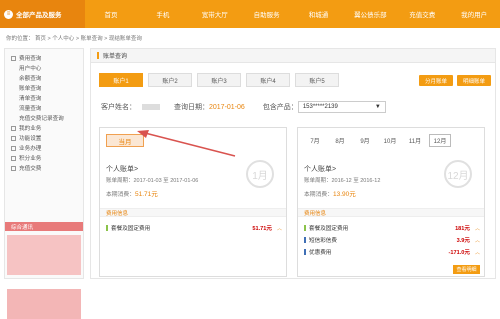  I want to click on brand-label: 全部产品及服务, so click(39, 15).